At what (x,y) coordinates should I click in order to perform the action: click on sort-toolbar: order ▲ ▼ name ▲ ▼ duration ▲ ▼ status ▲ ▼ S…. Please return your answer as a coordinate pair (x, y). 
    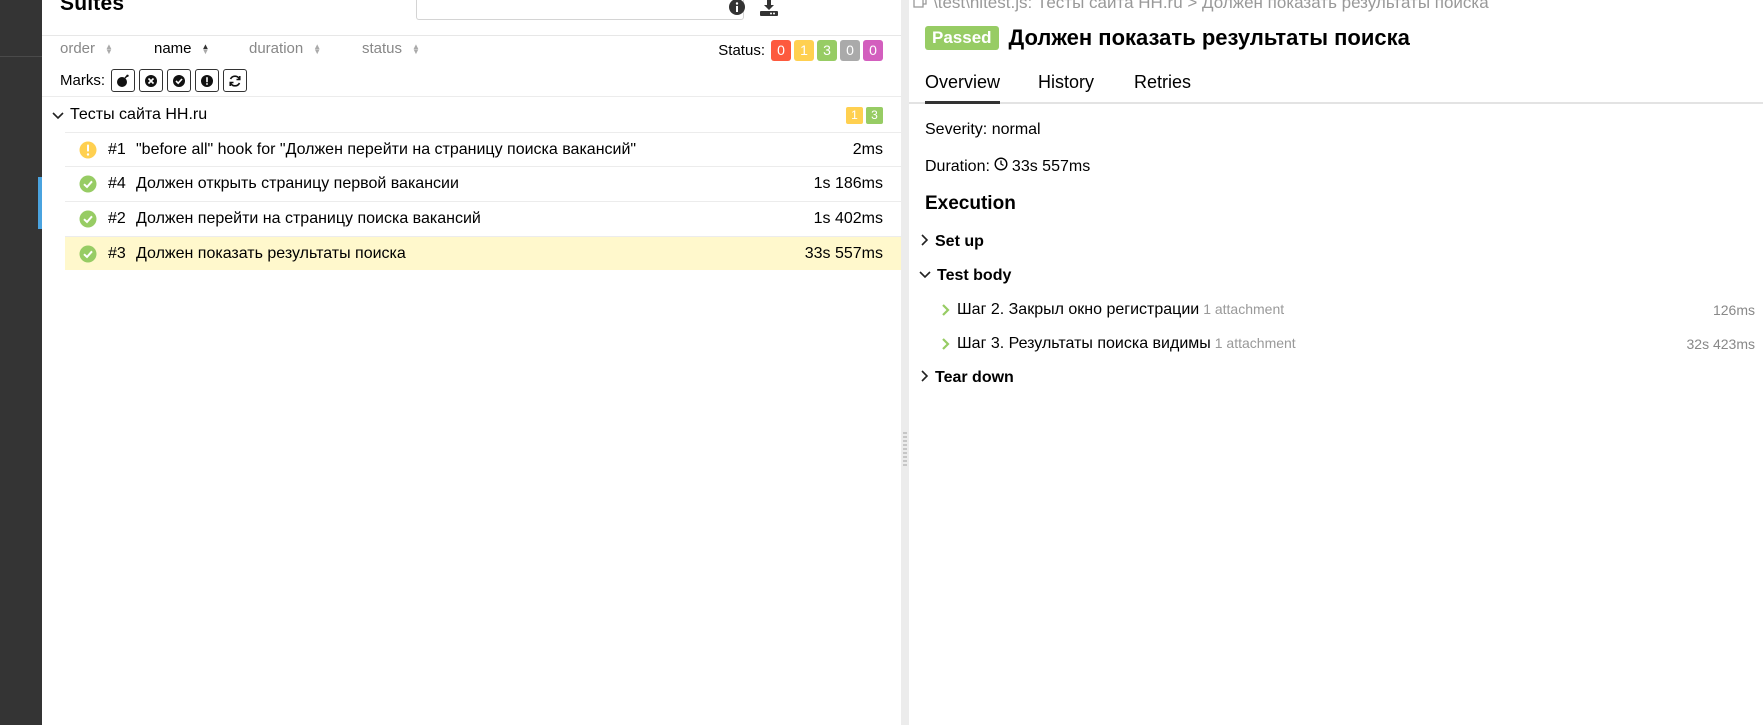
    Looking at the image, I should click on (471, 49).